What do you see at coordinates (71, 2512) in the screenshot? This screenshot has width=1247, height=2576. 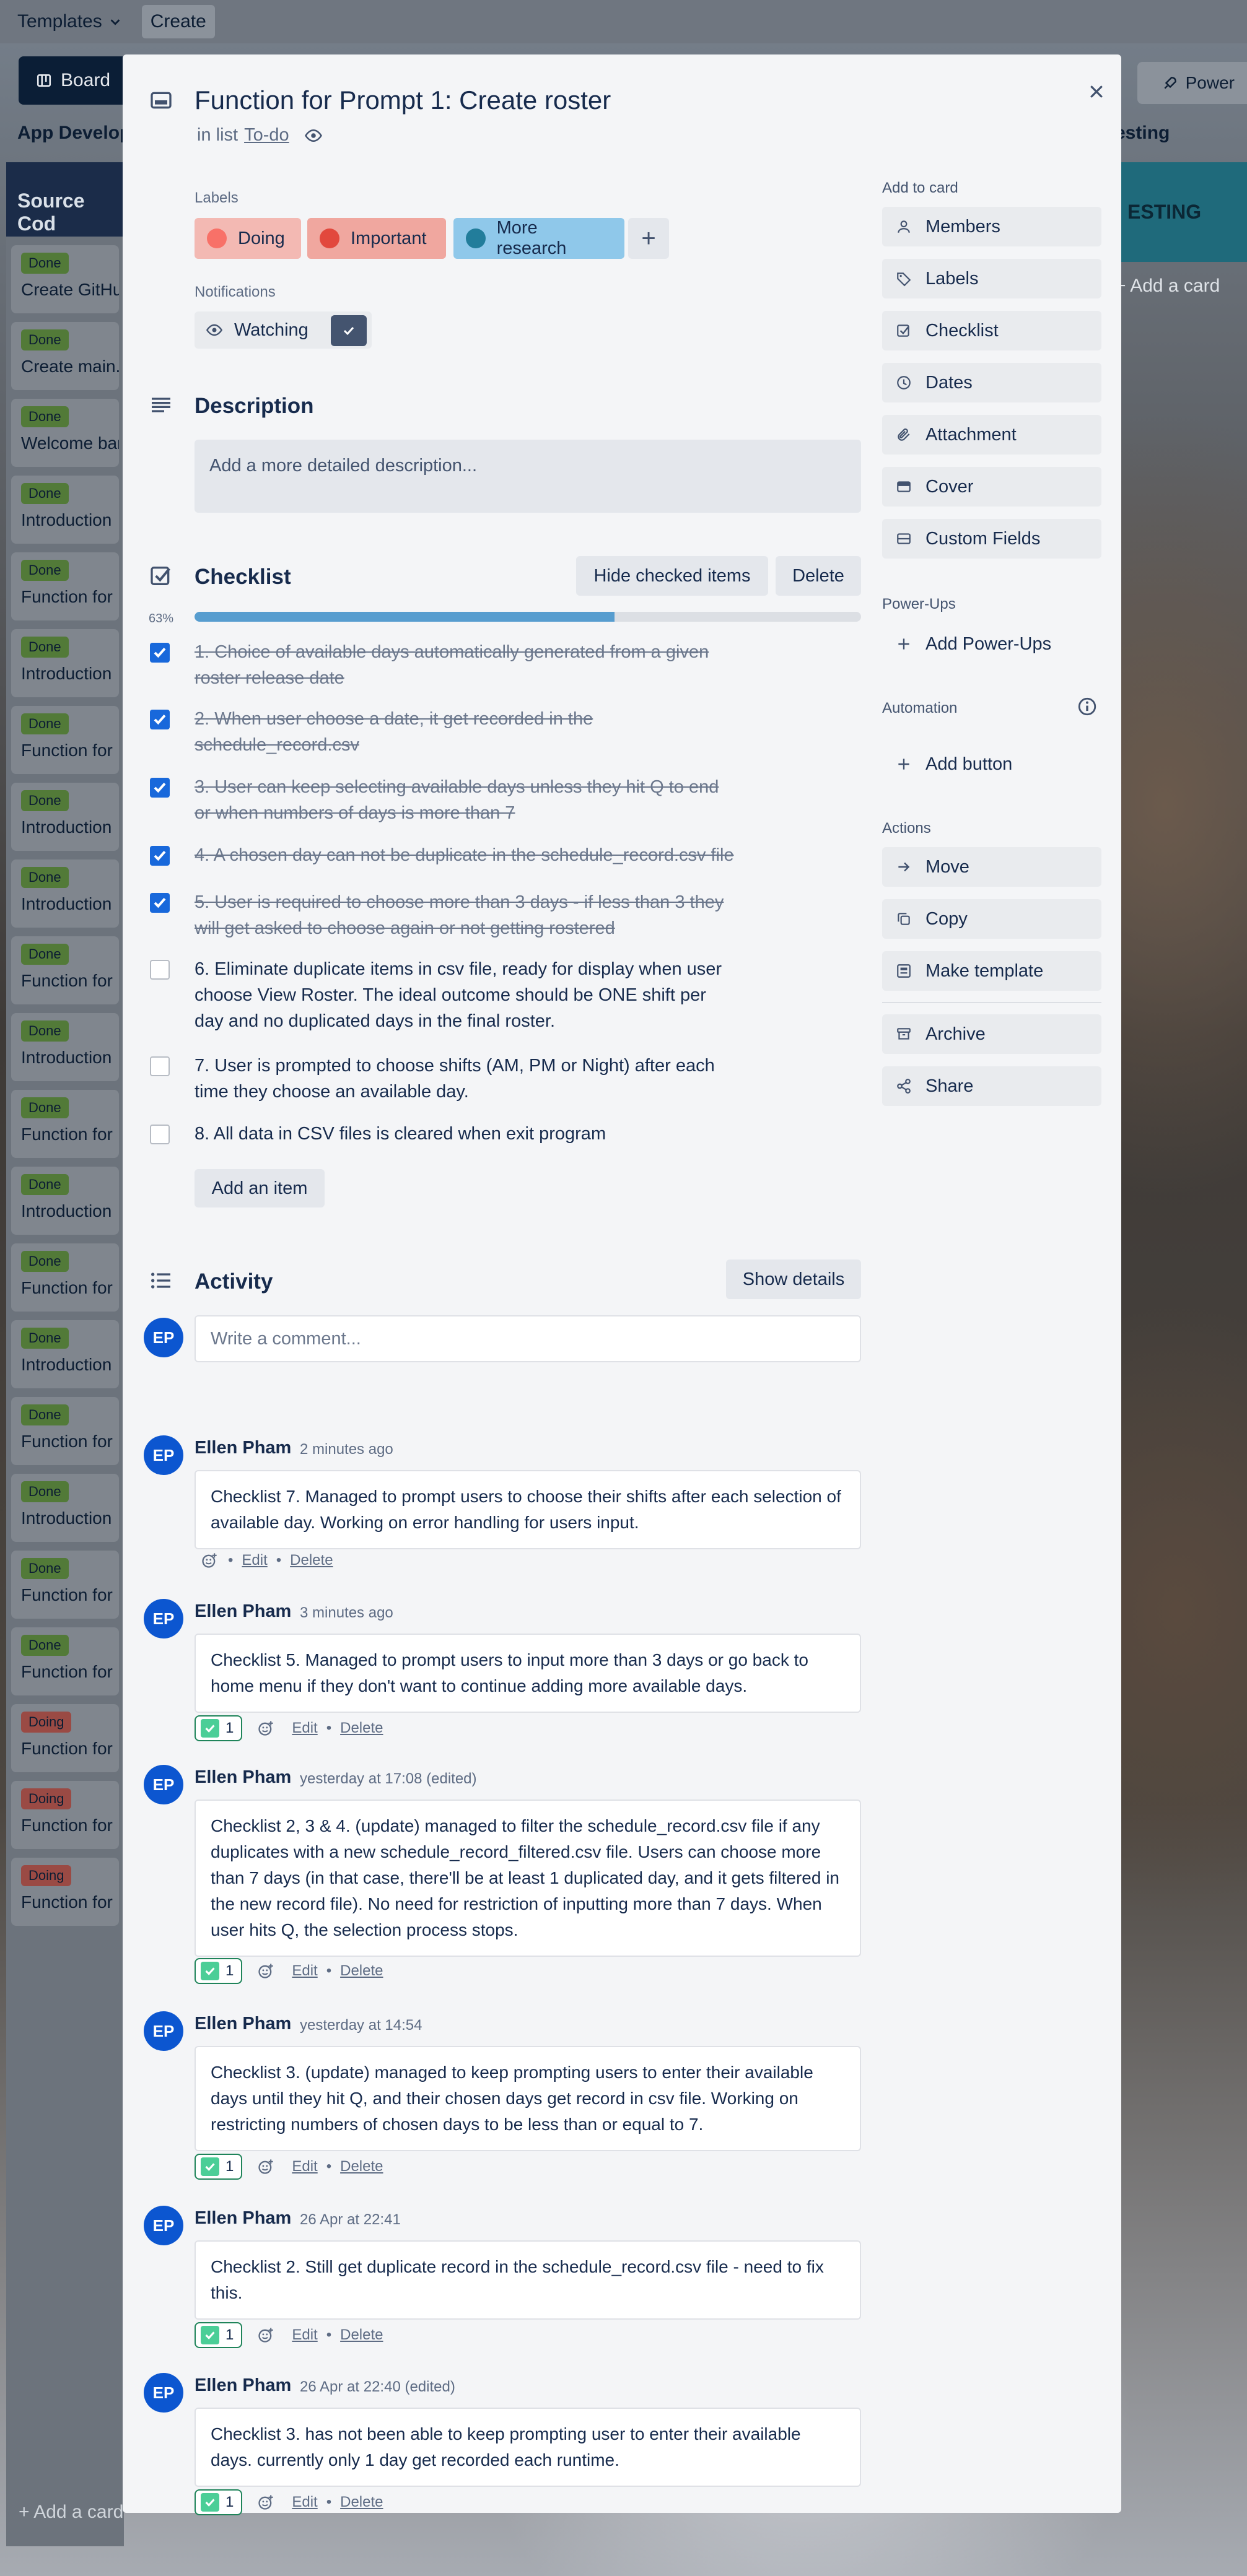 I see `left-add-card-button: + Add a card` at bounding box center [71, 2512].